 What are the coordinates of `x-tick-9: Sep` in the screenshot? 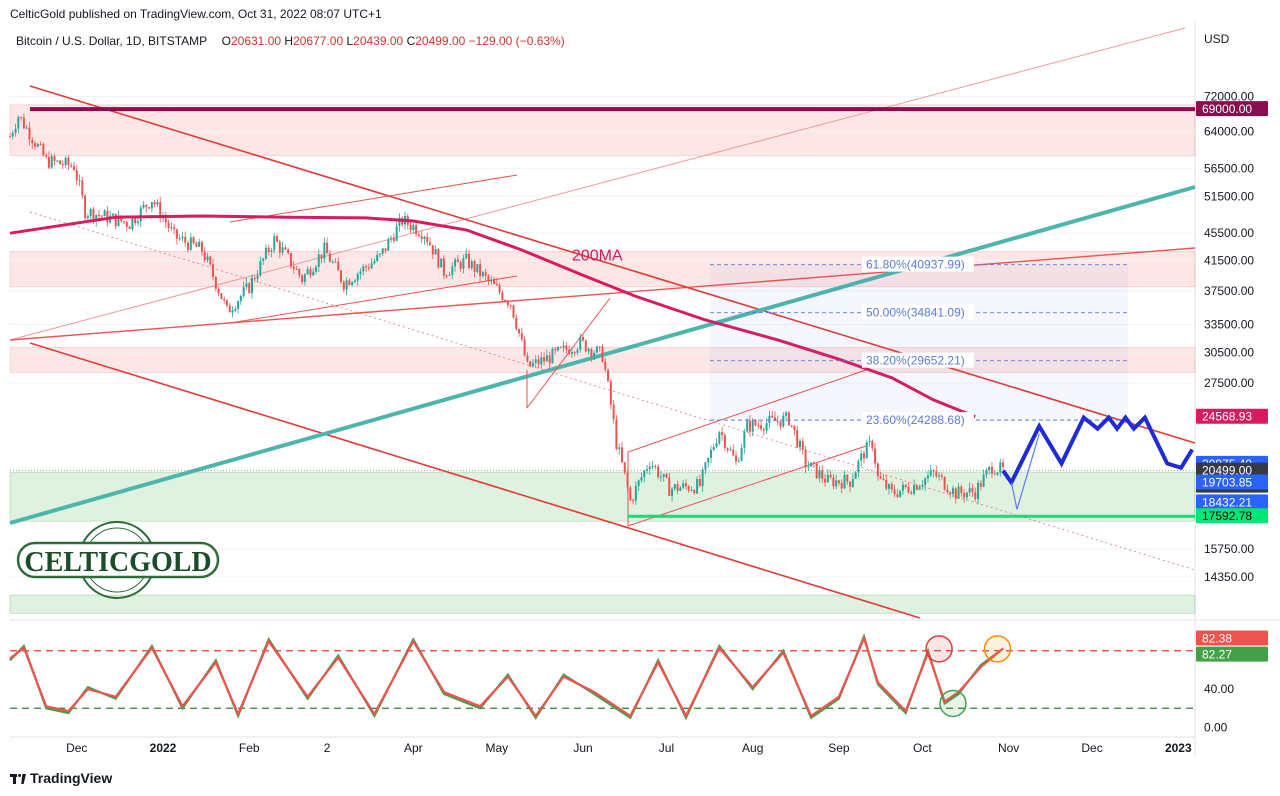 It's located at (839, 748).